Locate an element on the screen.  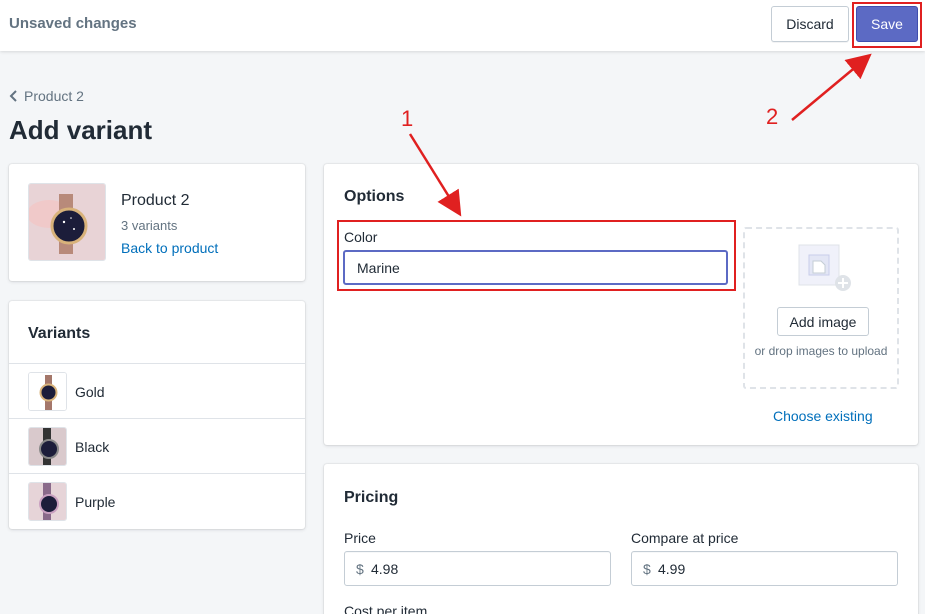
choose-existing-link: Choose existing is located at coordinates (823, 416).